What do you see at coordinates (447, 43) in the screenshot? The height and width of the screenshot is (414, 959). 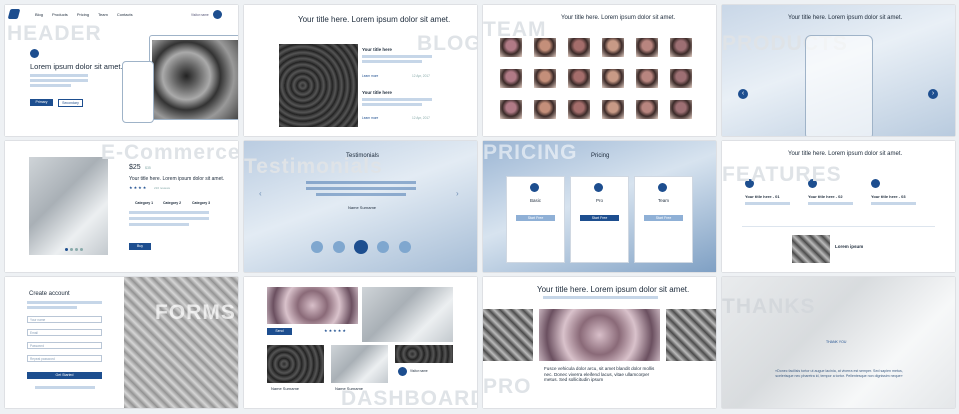 I see `slide-watermark: BLOG` at bounding box center [447, 43].